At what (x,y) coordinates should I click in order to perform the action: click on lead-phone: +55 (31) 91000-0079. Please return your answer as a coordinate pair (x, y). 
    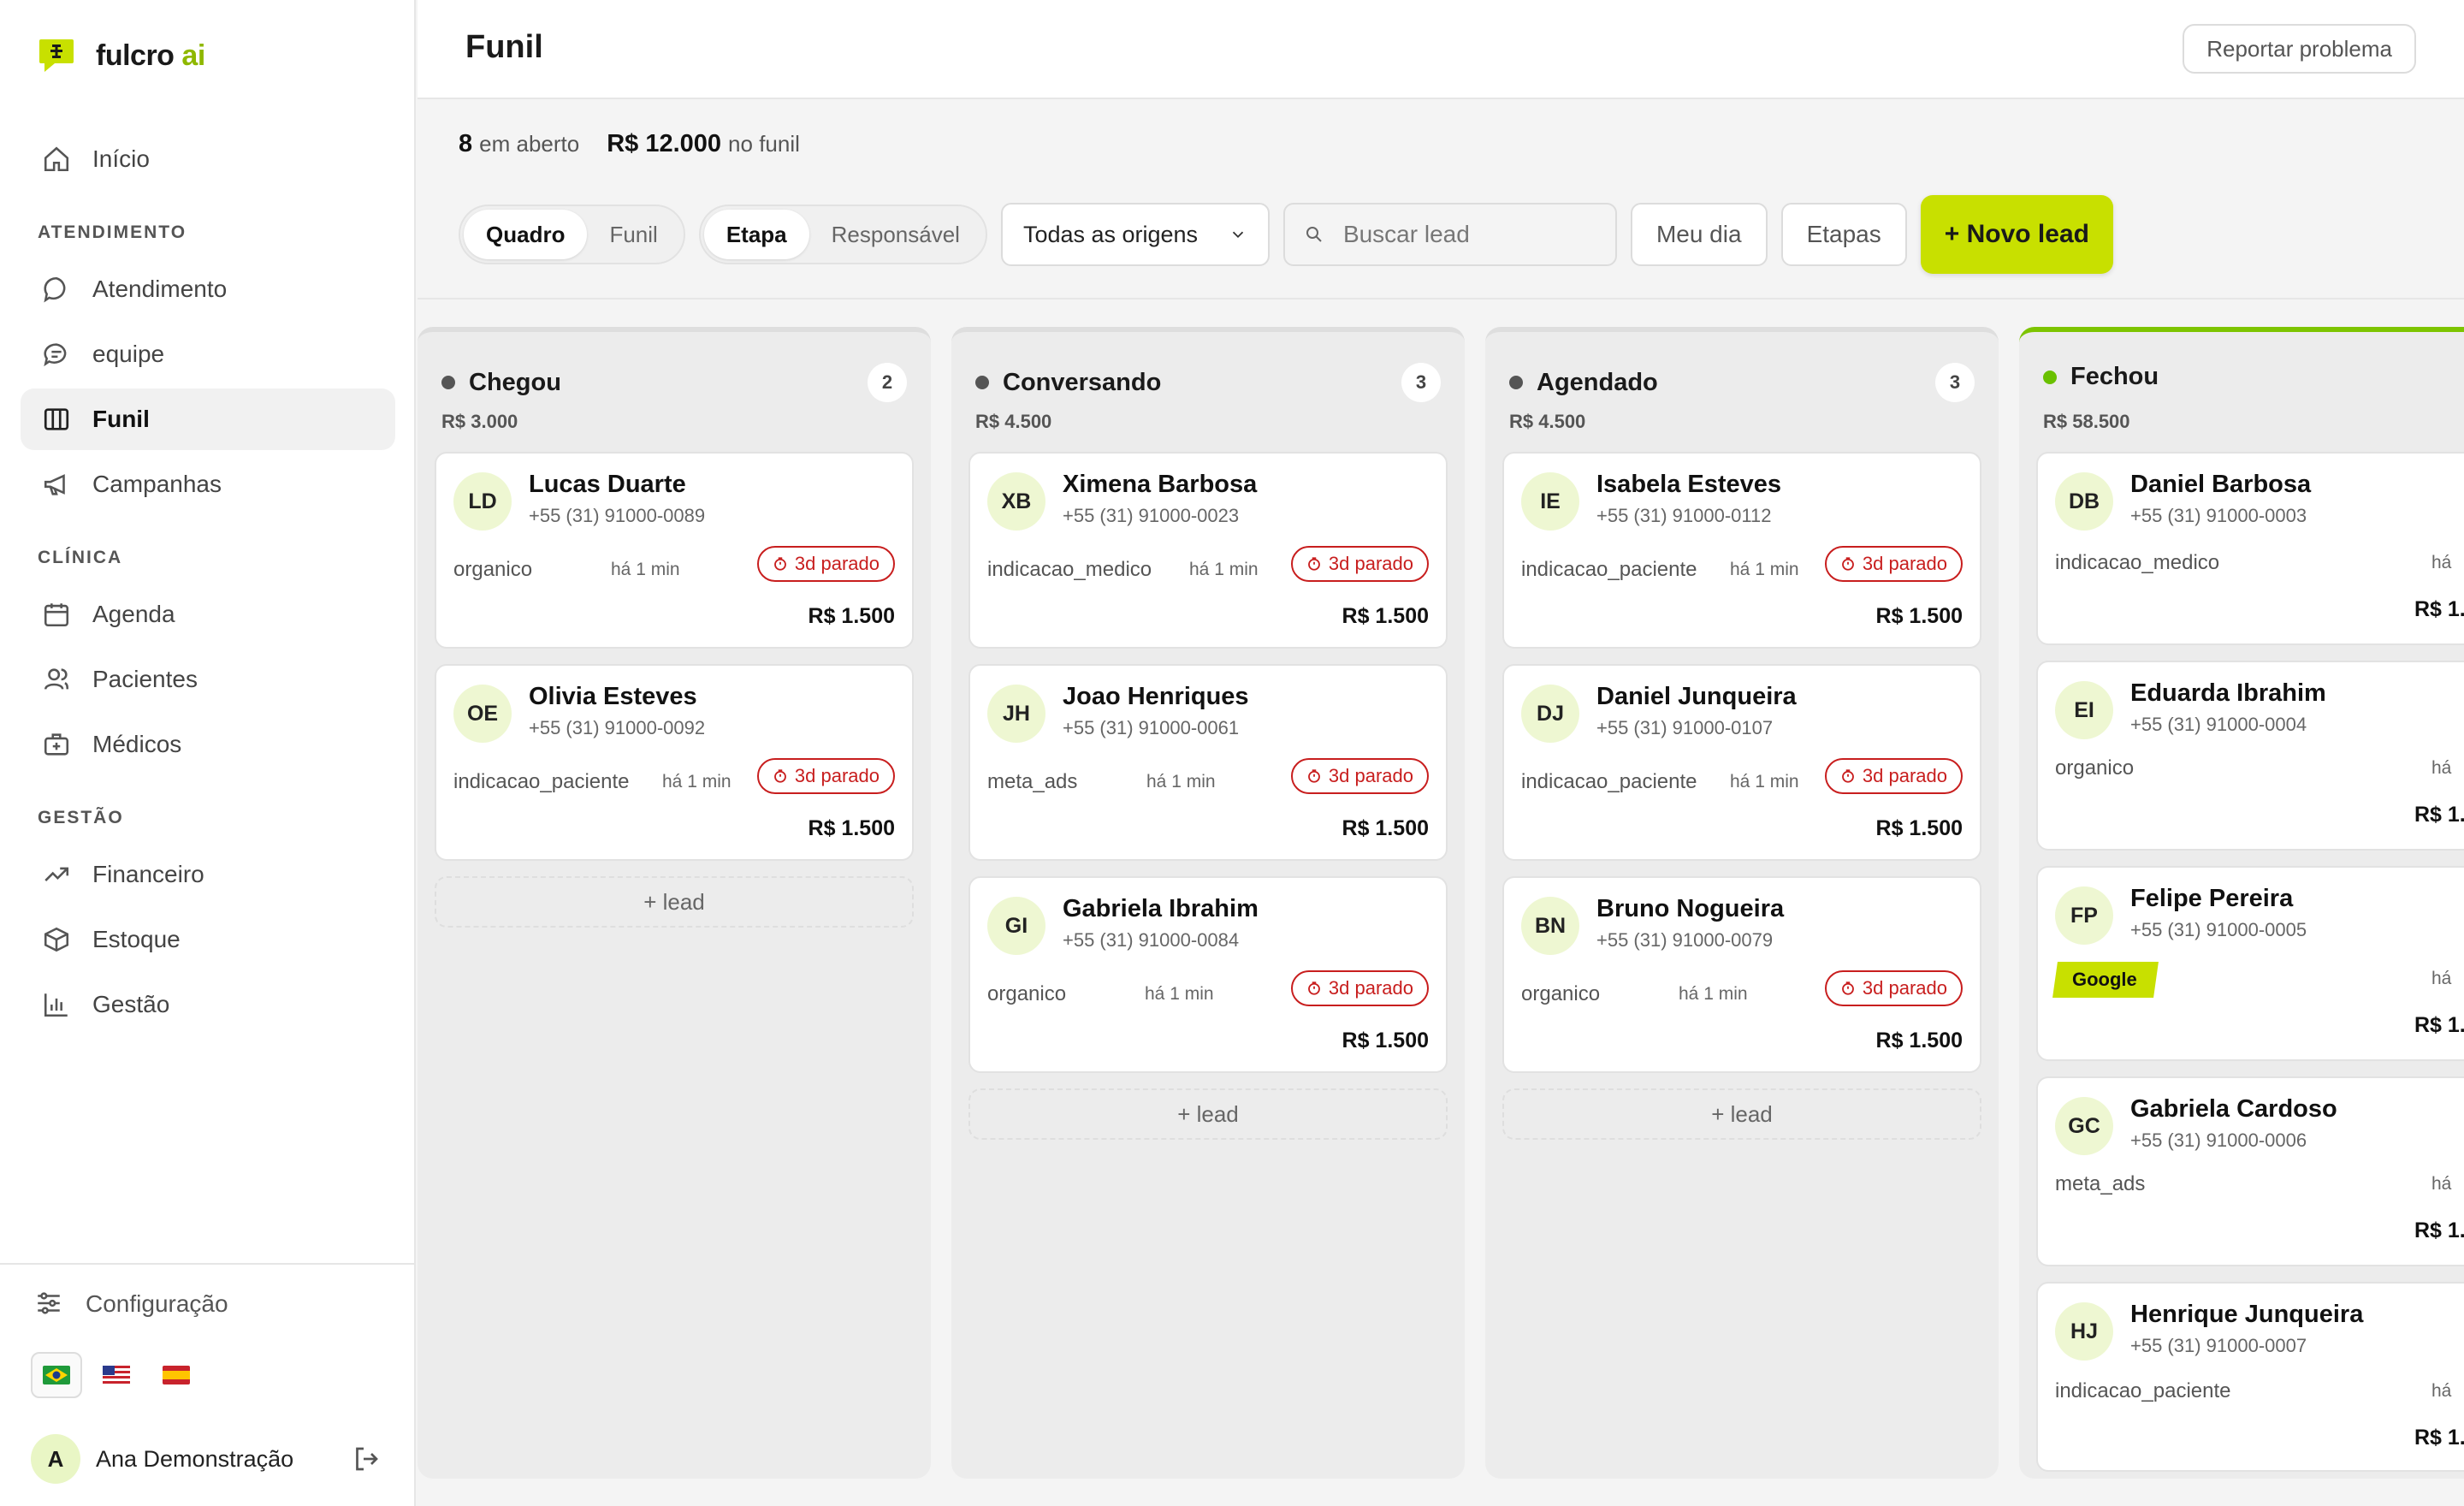
    Looking at the image, I should click on (1685, 940).